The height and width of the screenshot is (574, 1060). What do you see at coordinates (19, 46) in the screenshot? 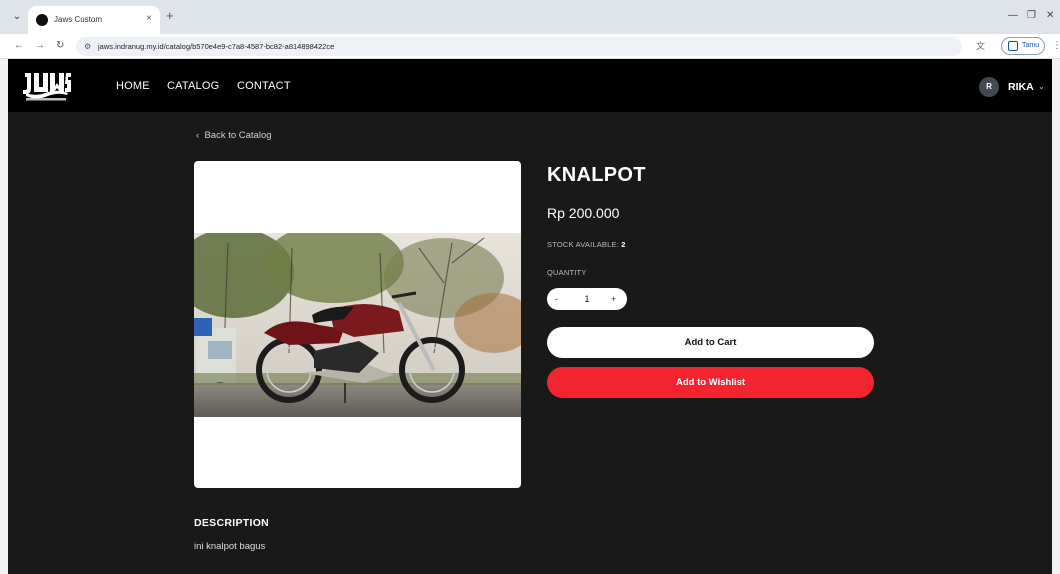
I see `back-arrow-icon: ←` at bounding box center [19, 46].